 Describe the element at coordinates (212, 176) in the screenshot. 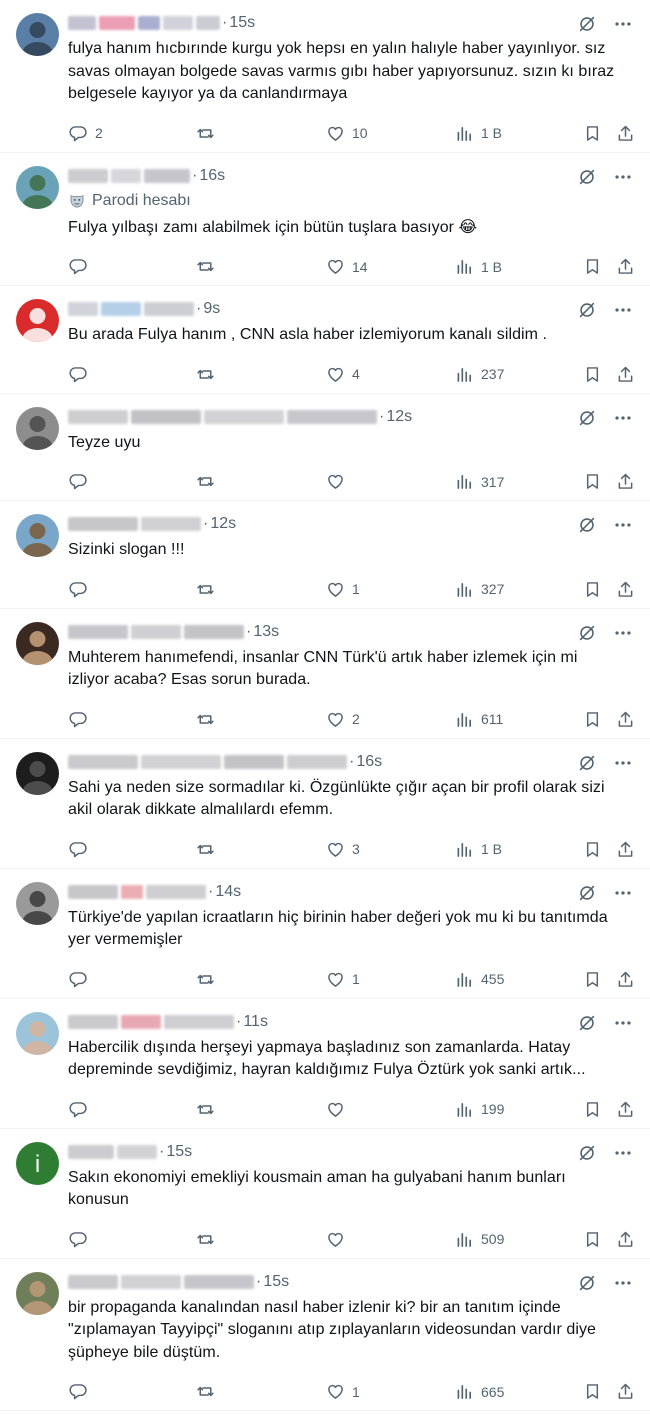

I see `timestamp: 16s` at that location.